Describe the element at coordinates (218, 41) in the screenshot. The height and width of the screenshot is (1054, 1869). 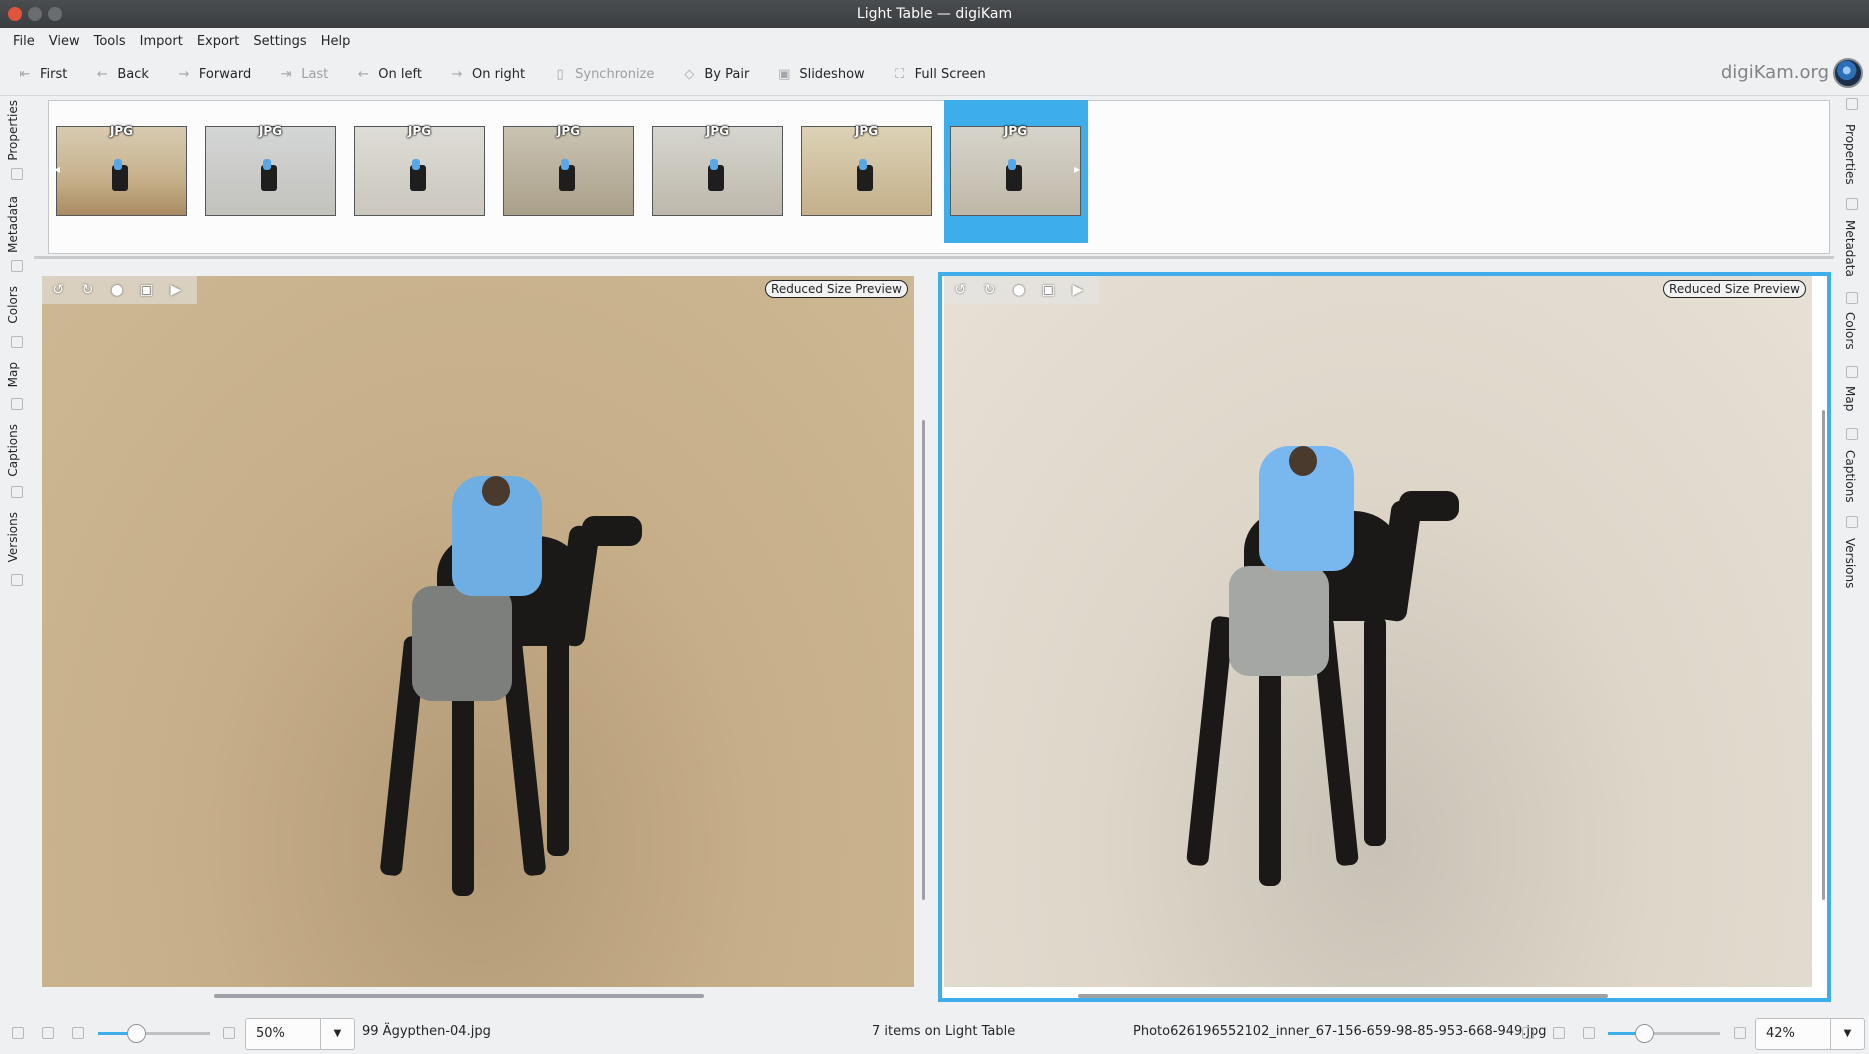
I see `menu-export: Export` at that location.